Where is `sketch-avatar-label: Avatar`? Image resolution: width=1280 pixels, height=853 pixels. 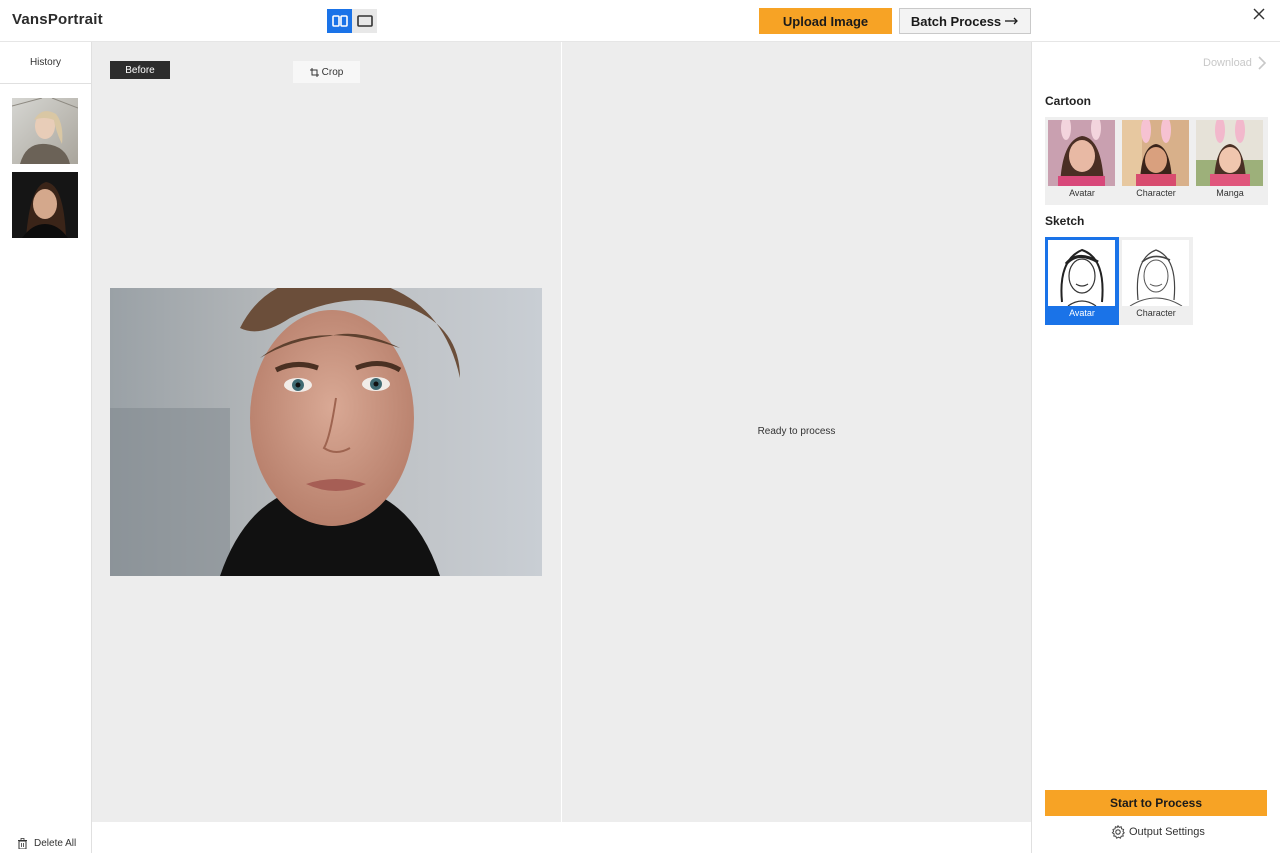
sketch-avatar-label: Avatar is located at coordinates (1082, 313).